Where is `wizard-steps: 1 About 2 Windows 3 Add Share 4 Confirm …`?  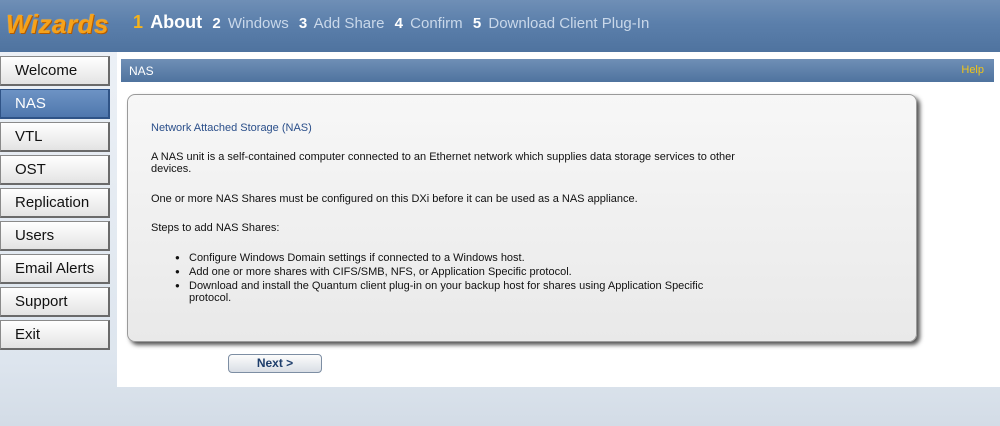
wizard-steps: 1 About 2 Windows 3 Add Share 4 Confirm … is located at coordinates (394, 22).